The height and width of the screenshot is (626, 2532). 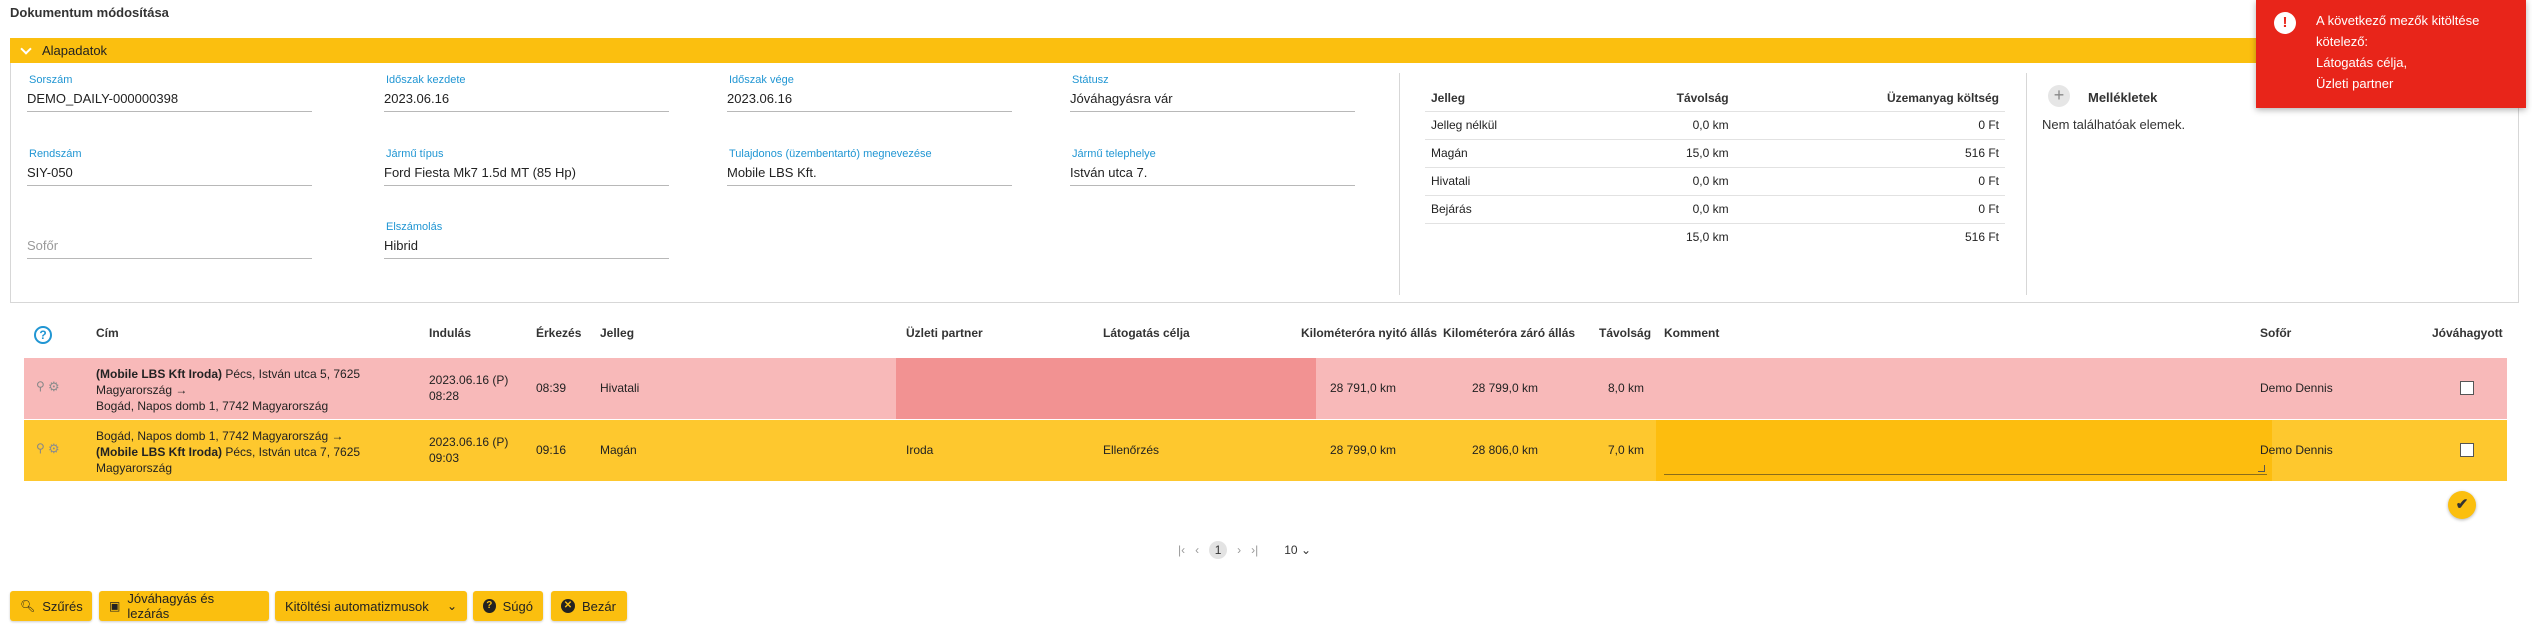 What do you see at coordinates (1869, 180) in the screenshot?
I see `koltseg-cell: 0 Ft` at bounding box center [1869, 180].